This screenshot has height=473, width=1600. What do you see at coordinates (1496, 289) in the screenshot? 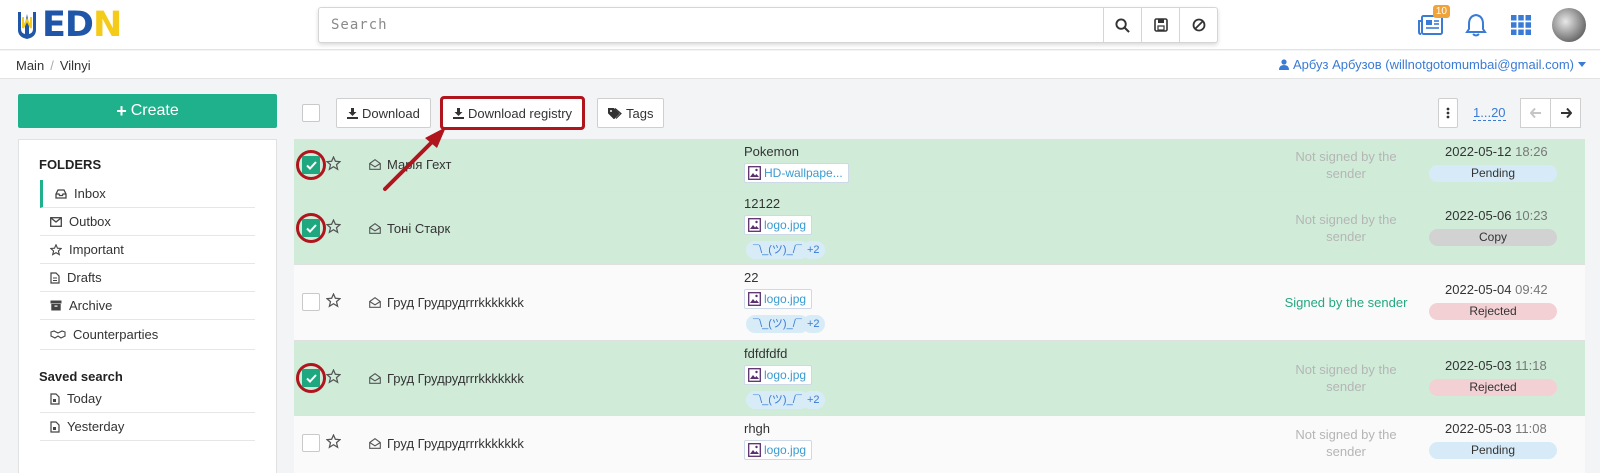
I see `message-date: 2022-05-04 09:42` at bounding box center [1496, 289].